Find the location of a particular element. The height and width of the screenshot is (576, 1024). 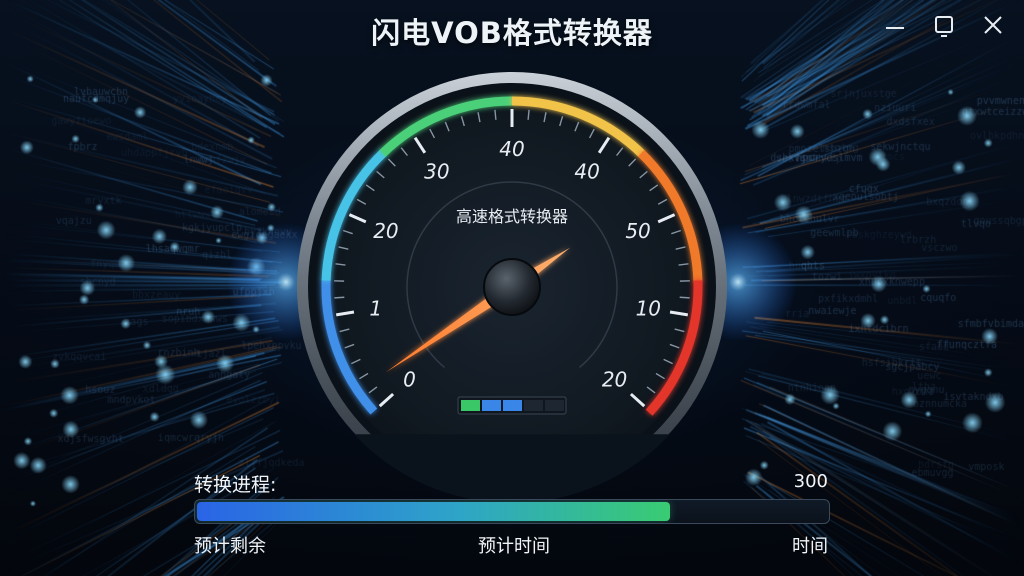

gauge-center-label: 高速格式转换器 is located at coordinates (512, 216).